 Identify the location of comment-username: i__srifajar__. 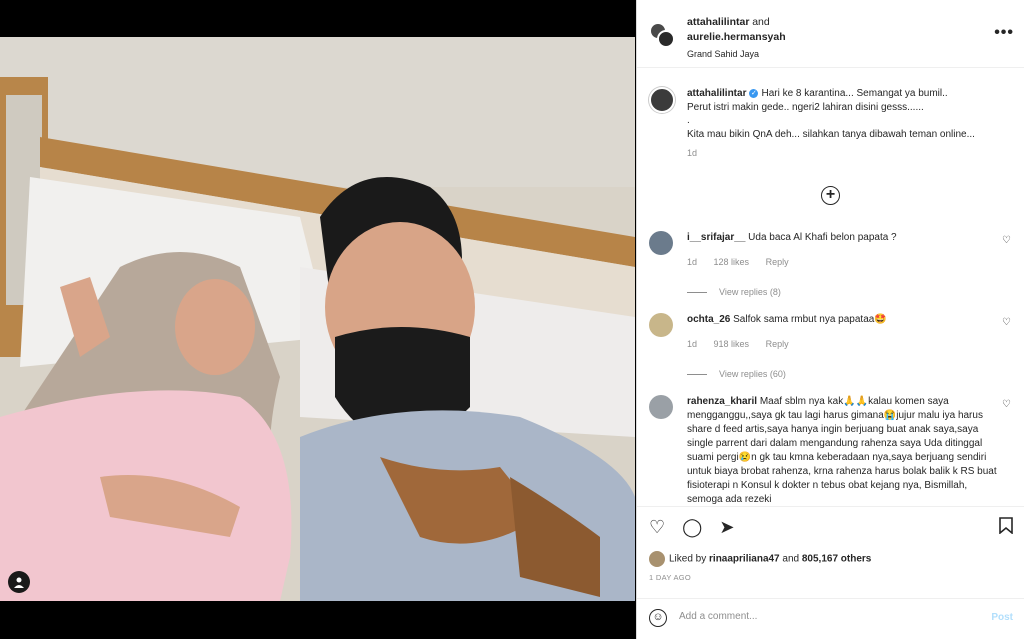
(716, 237).